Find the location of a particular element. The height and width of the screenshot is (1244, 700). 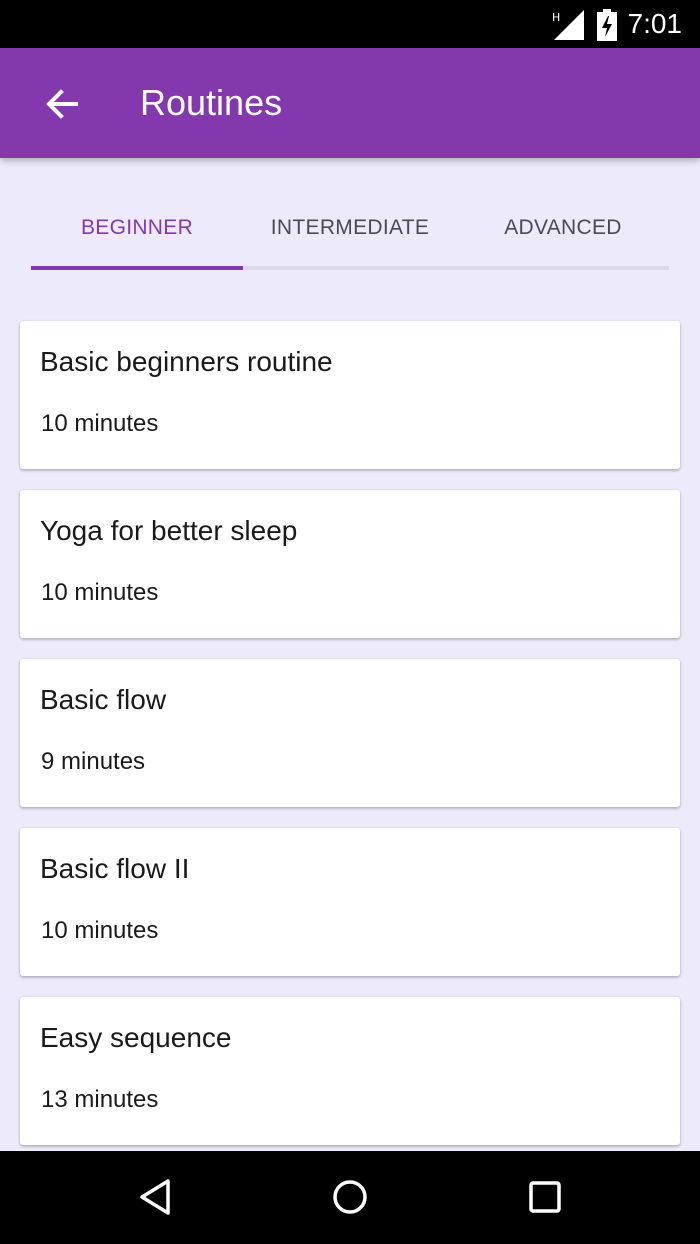

routine-title: Easy sequence is located at coordinates (136, 1037).